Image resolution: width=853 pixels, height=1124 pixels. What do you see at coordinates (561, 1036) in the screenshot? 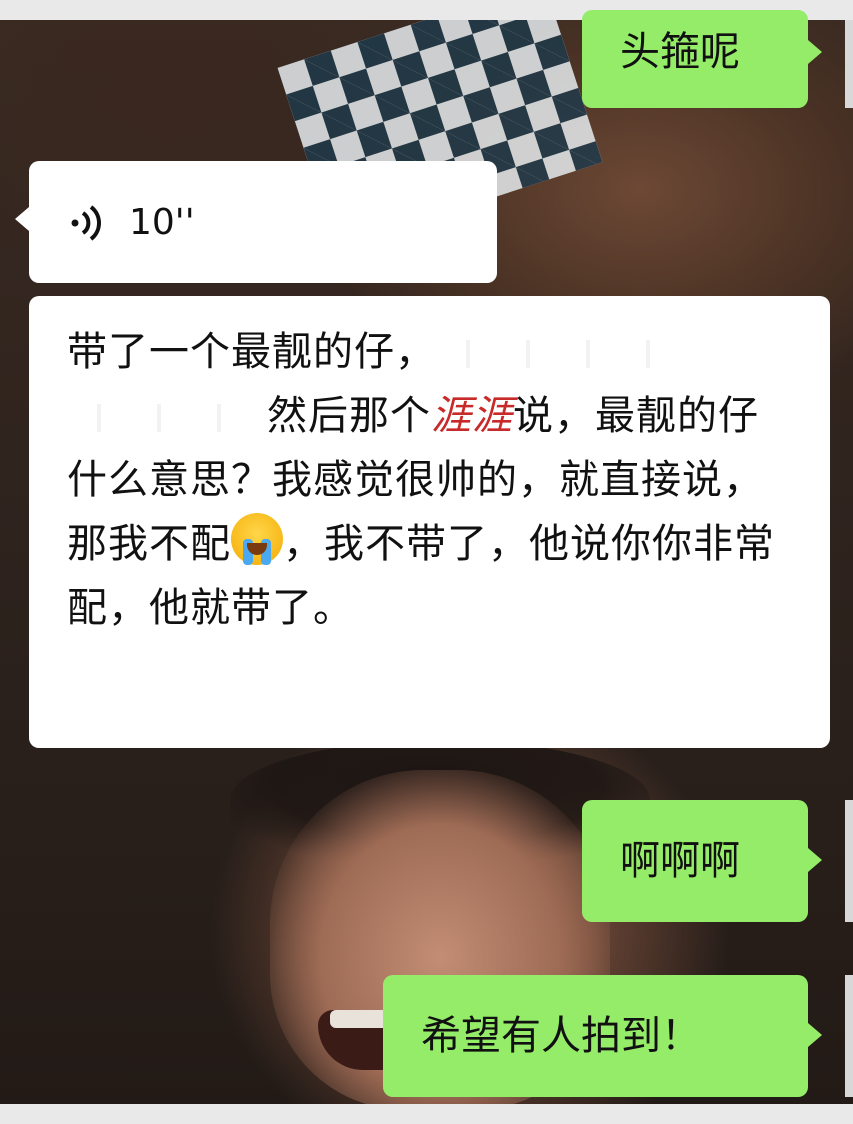
I see `message-text: 希望有人拍到！` at bounding box center [561, 1036].